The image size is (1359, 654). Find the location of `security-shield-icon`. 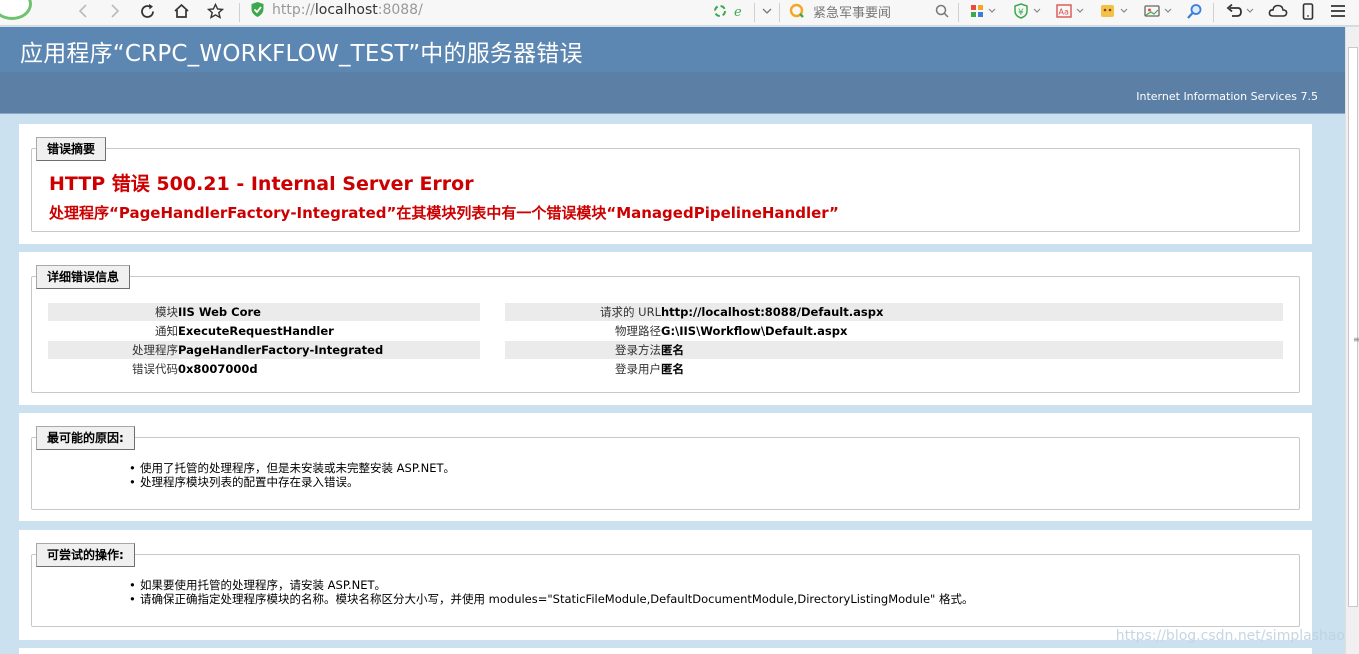

security-shield-icon is located at coordinates (257, 9).